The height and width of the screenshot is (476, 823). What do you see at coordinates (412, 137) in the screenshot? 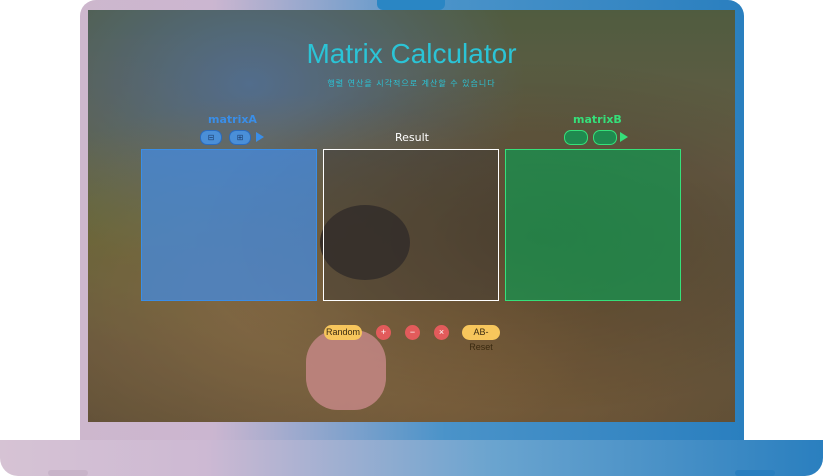
I see `result-label: Result` at bounding box center [412, 137].